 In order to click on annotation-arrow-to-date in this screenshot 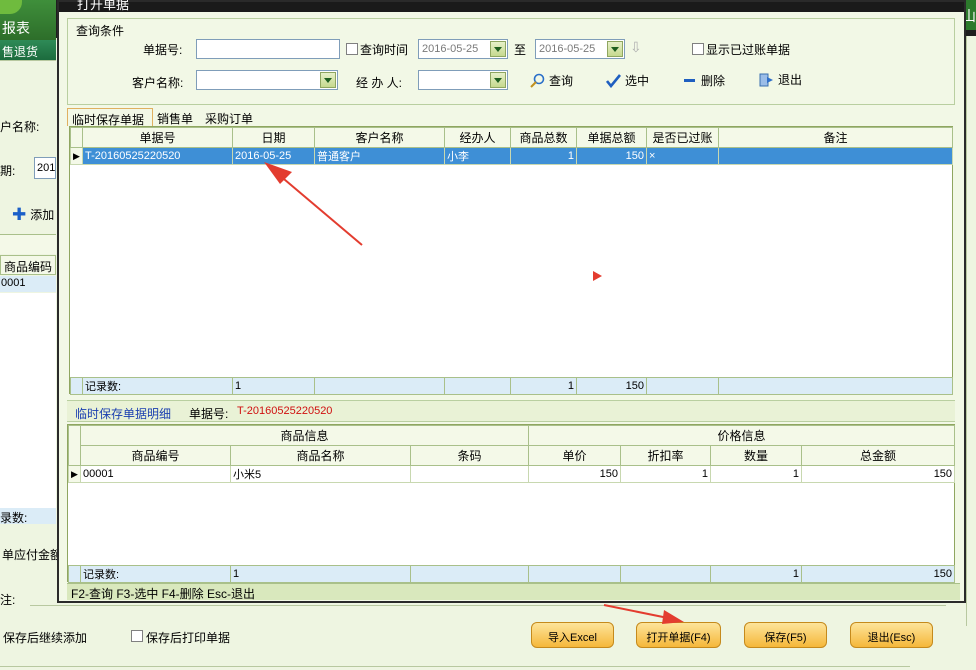, I will do `click(313, 204)`.